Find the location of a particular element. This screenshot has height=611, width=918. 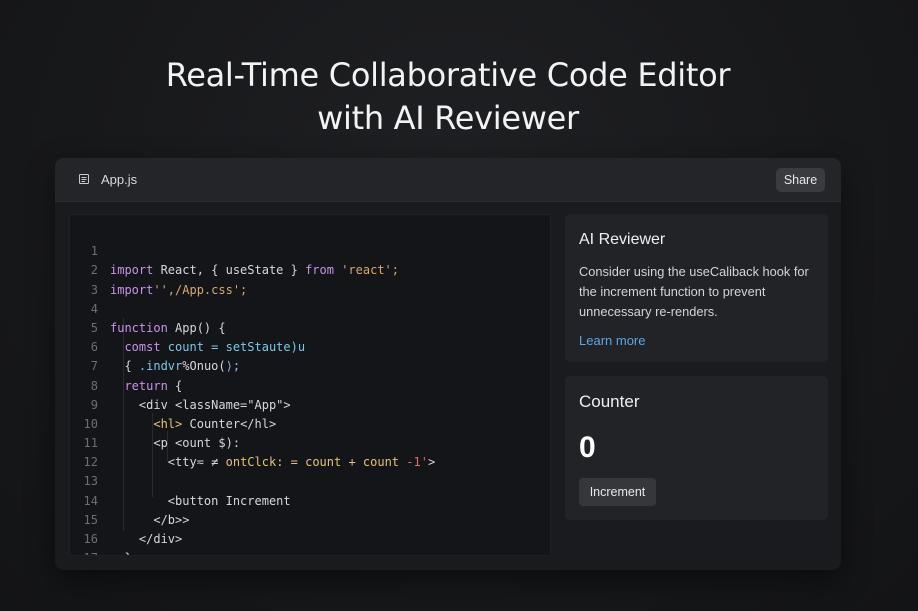

editor-titlebar: App.js Share is located at coordinates (448, 180).